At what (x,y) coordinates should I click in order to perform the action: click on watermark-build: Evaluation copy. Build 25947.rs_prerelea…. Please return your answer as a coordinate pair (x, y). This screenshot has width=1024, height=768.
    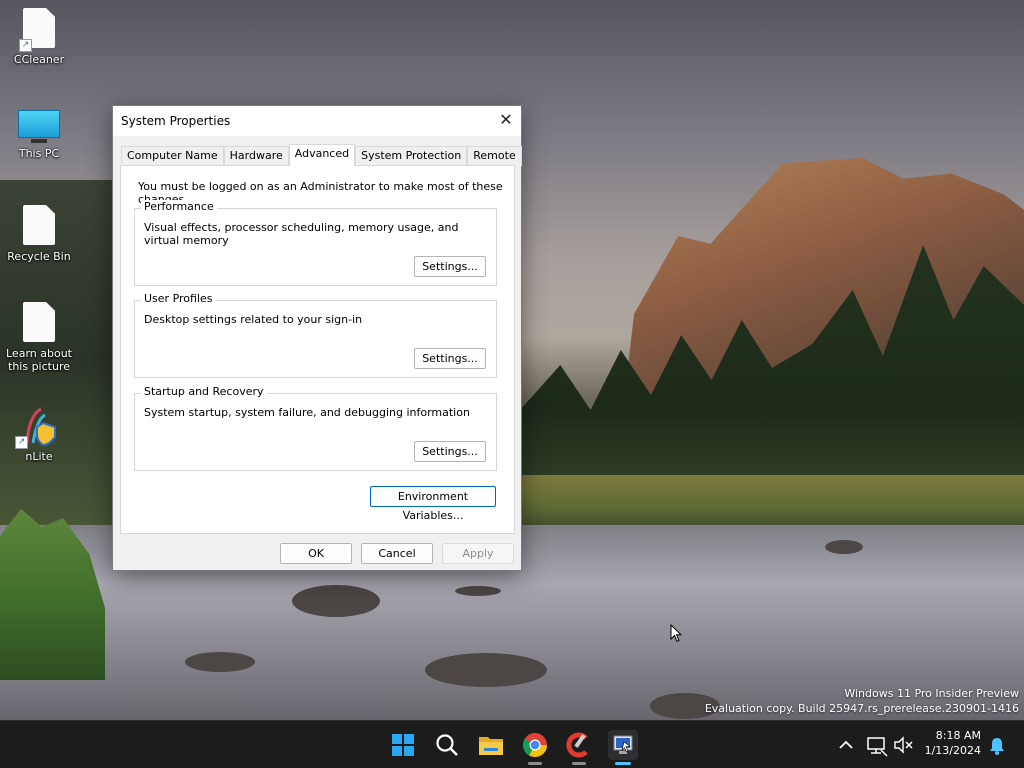
    Looking at the image, I should click on (861, 708).